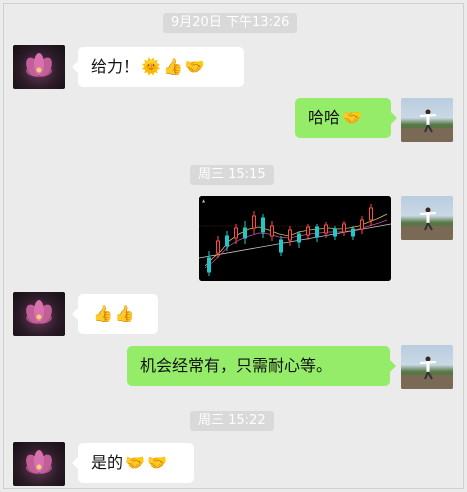 The image size is (467, 492). I want to click on message-bubble: 是的 🤝 🤝, so click(133, 463).